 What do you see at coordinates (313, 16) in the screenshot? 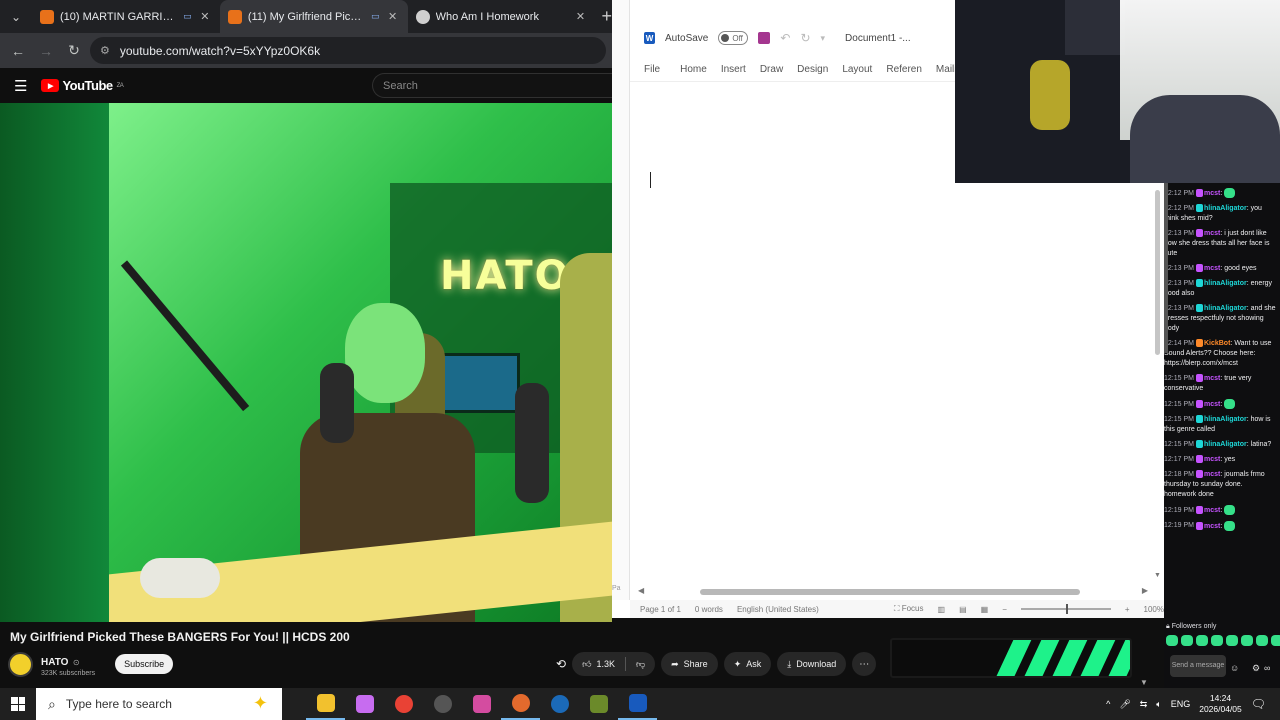
I see `browser-tab-active: (11) My Girlfriend Picked Th ▭ ✕` at bounding box center [313, 16].